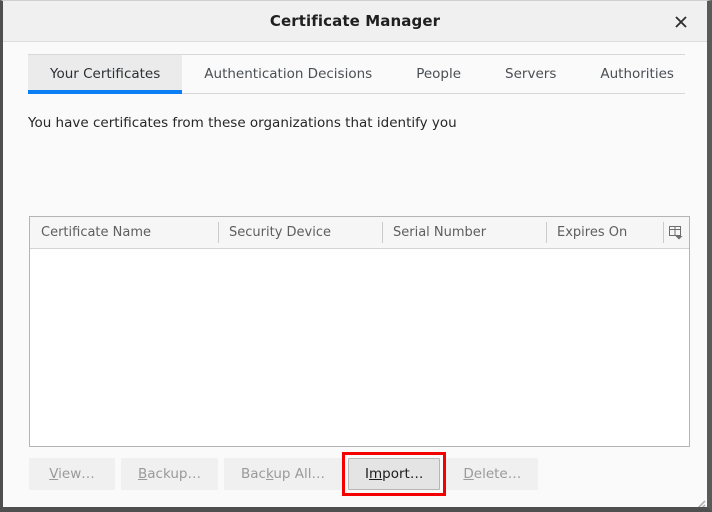 Image resolution: width=712 pixels, height=512 pixels. What do you see at coordinates (697, 503) in the screenshot?
I see `resize-grip` at bounding box center [697, 503].